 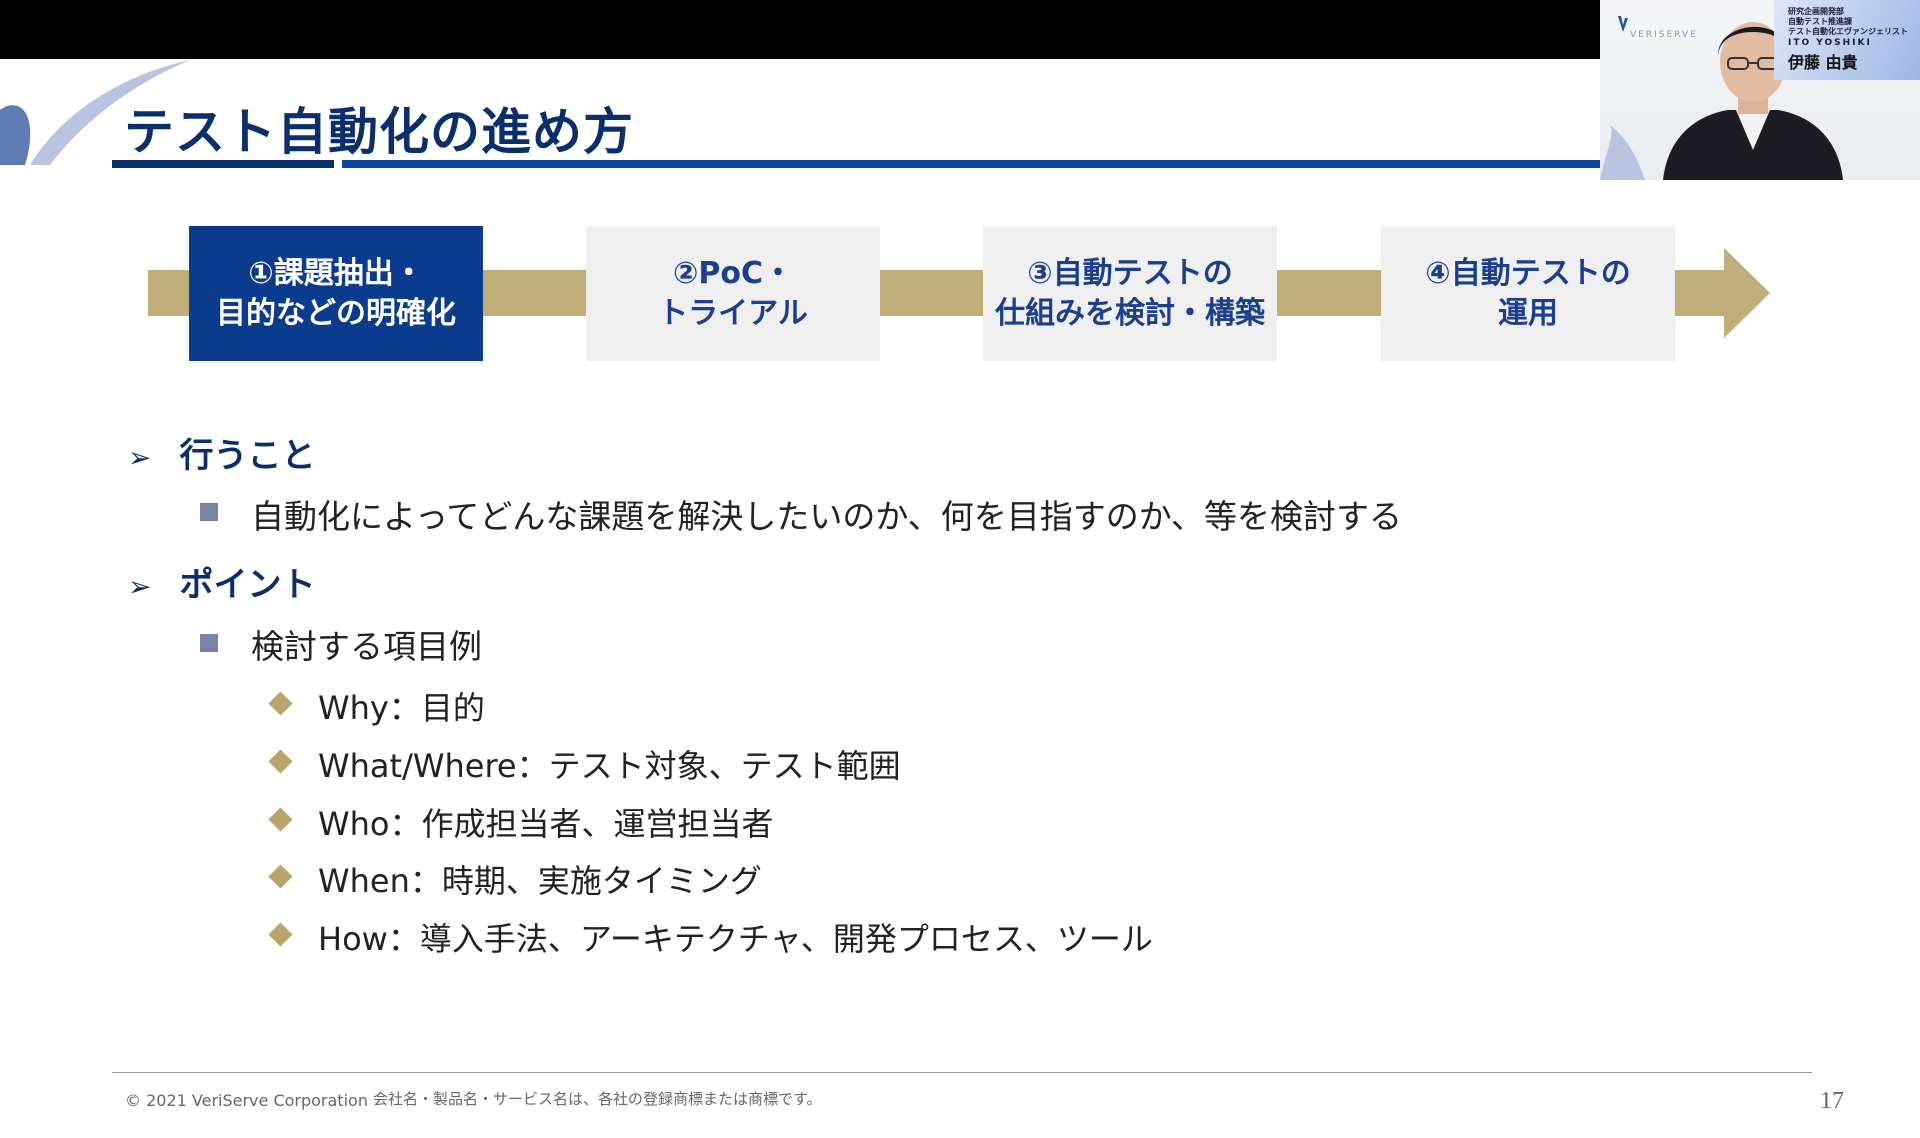 What do you see at coordinates (379, 132) in the screenshot?
I see `slide-title: テスト自動化の進め方` at bounding box center [379, 132].